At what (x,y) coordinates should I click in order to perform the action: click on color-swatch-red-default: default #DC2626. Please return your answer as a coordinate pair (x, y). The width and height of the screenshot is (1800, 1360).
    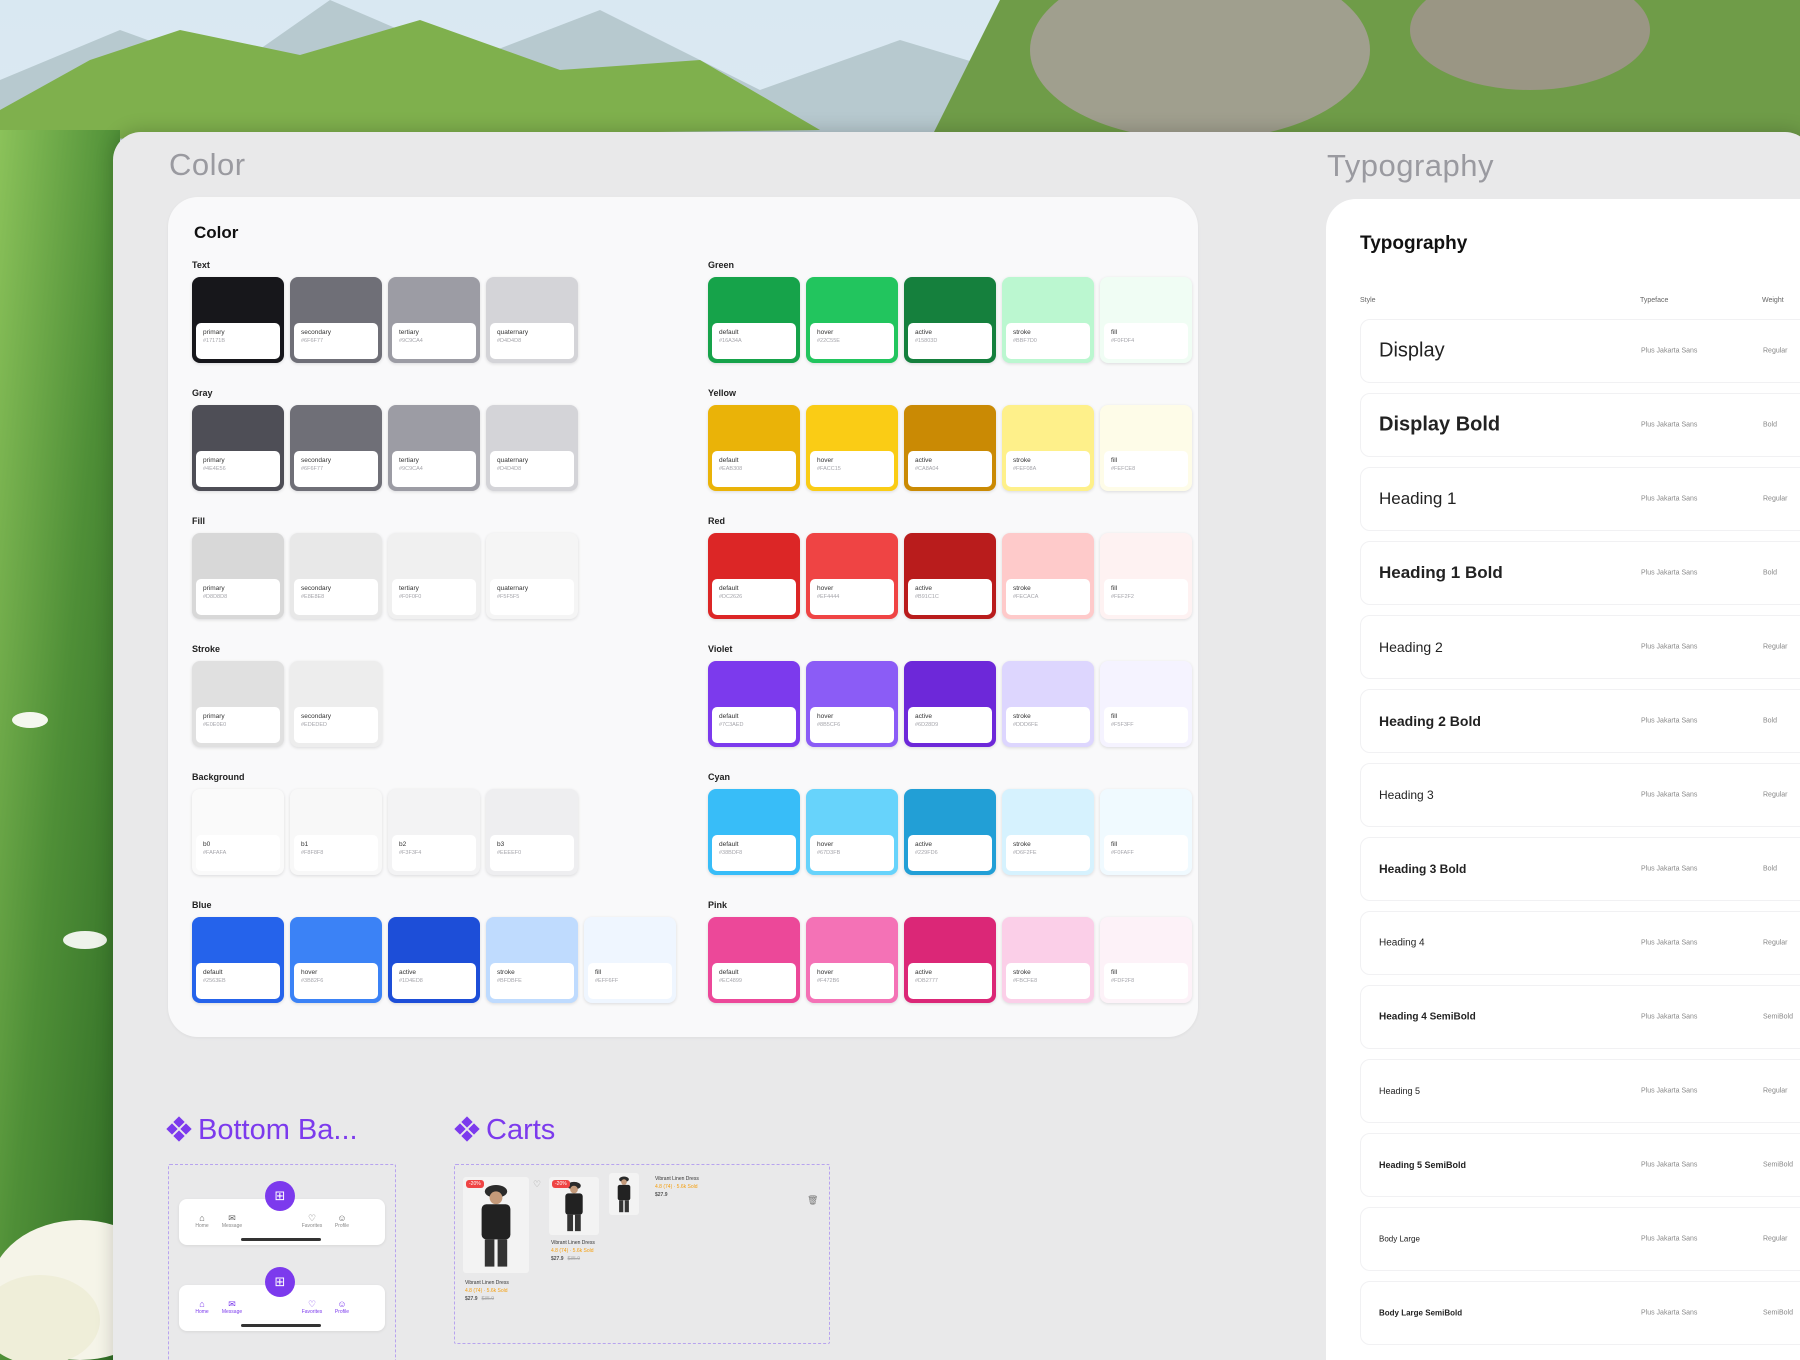
    Looking at the image, I should click on (754, 576).